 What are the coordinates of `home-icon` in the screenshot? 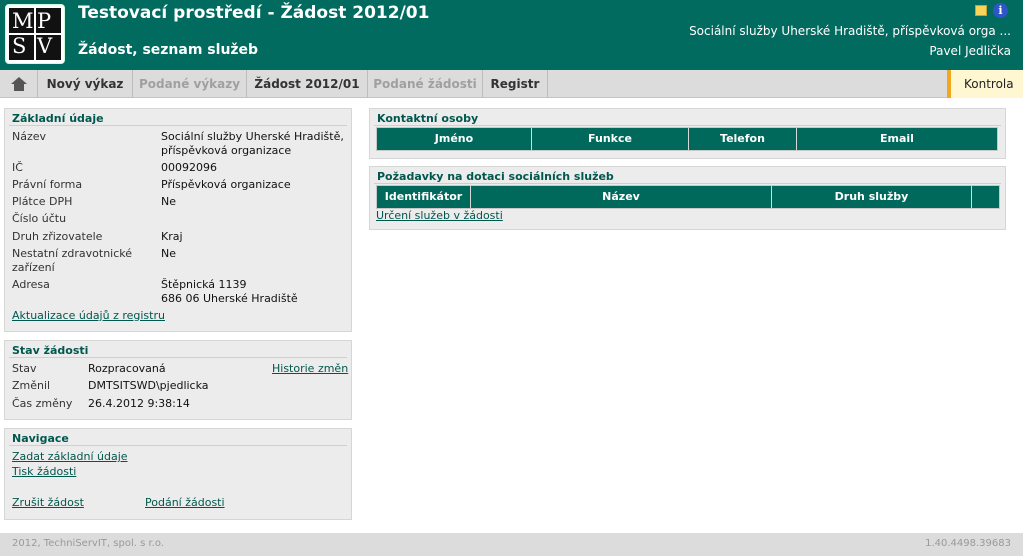 It's located at (19, 84).